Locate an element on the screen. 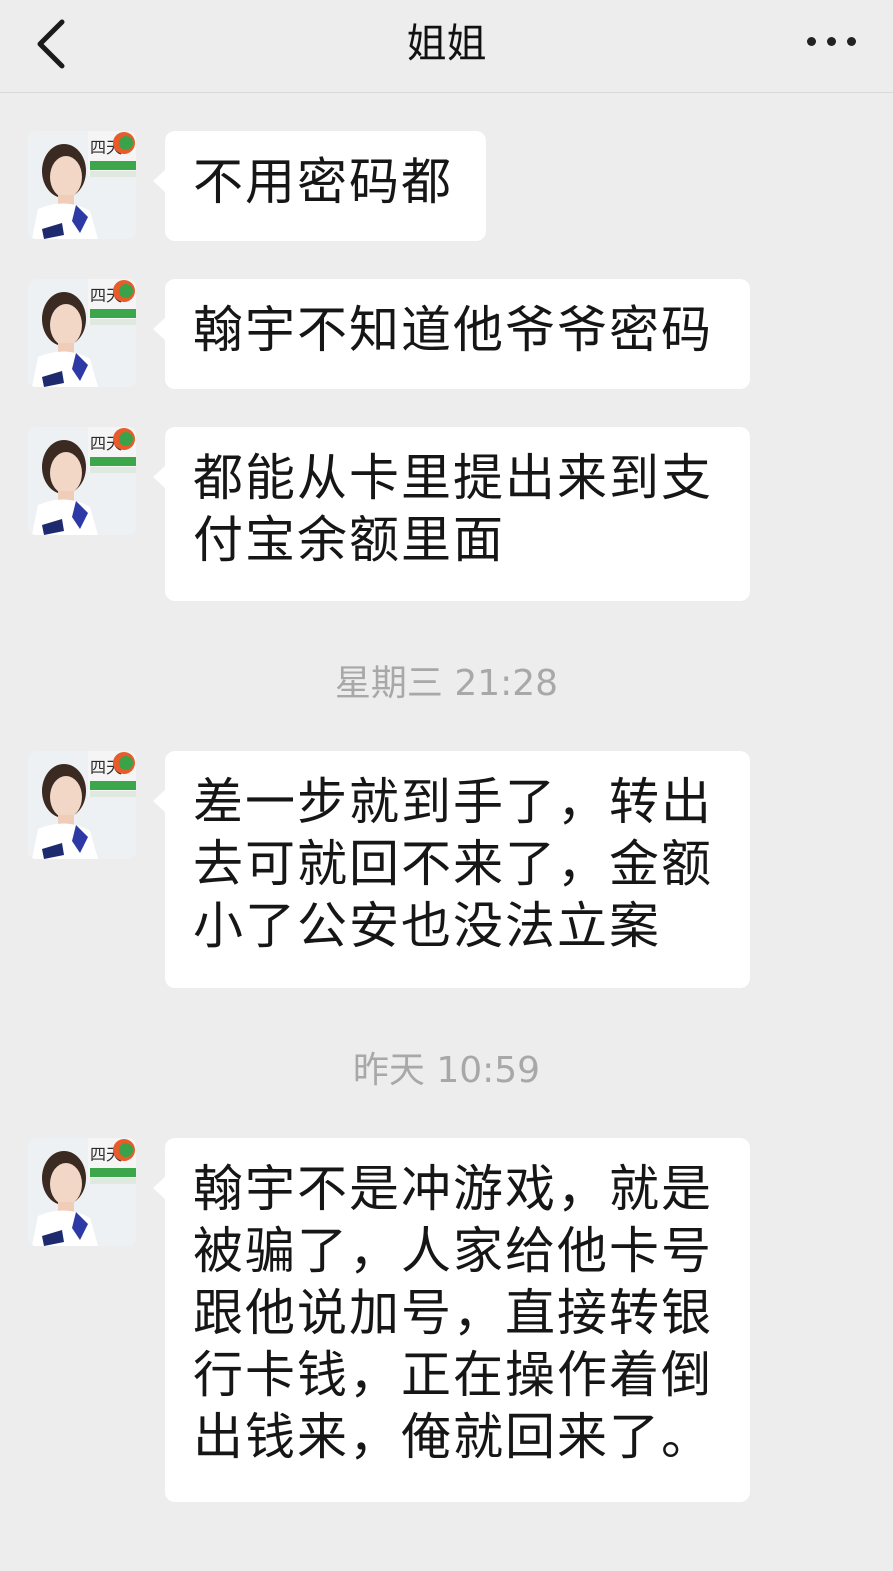 The image size is (893, 1571). message-text: 都能从卡里提出来到支付宝余额里面 is located at coordinates (453, 509).